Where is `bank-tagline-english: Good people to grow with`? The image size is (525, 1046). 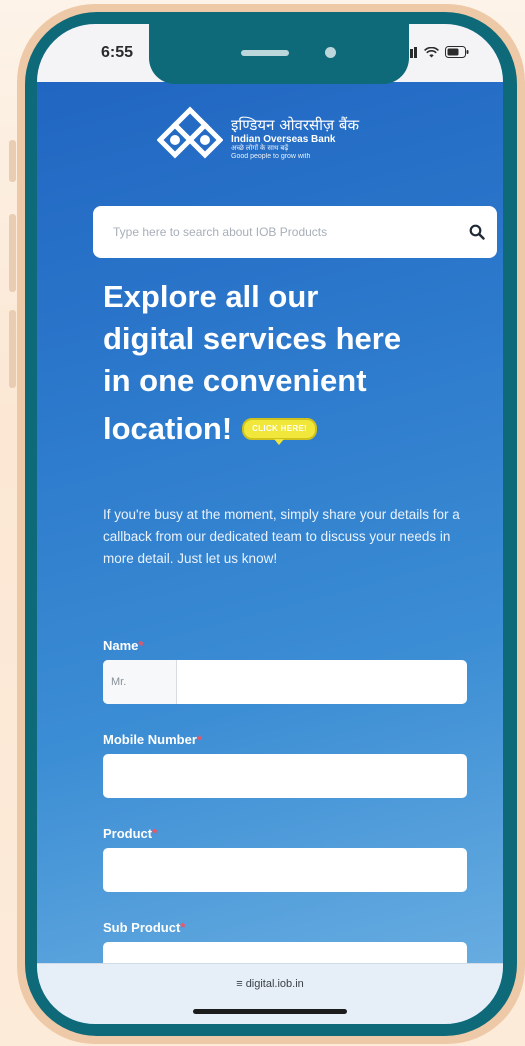 bank-tagline-english: Good people to grow with is located at coordinates (271, 157).